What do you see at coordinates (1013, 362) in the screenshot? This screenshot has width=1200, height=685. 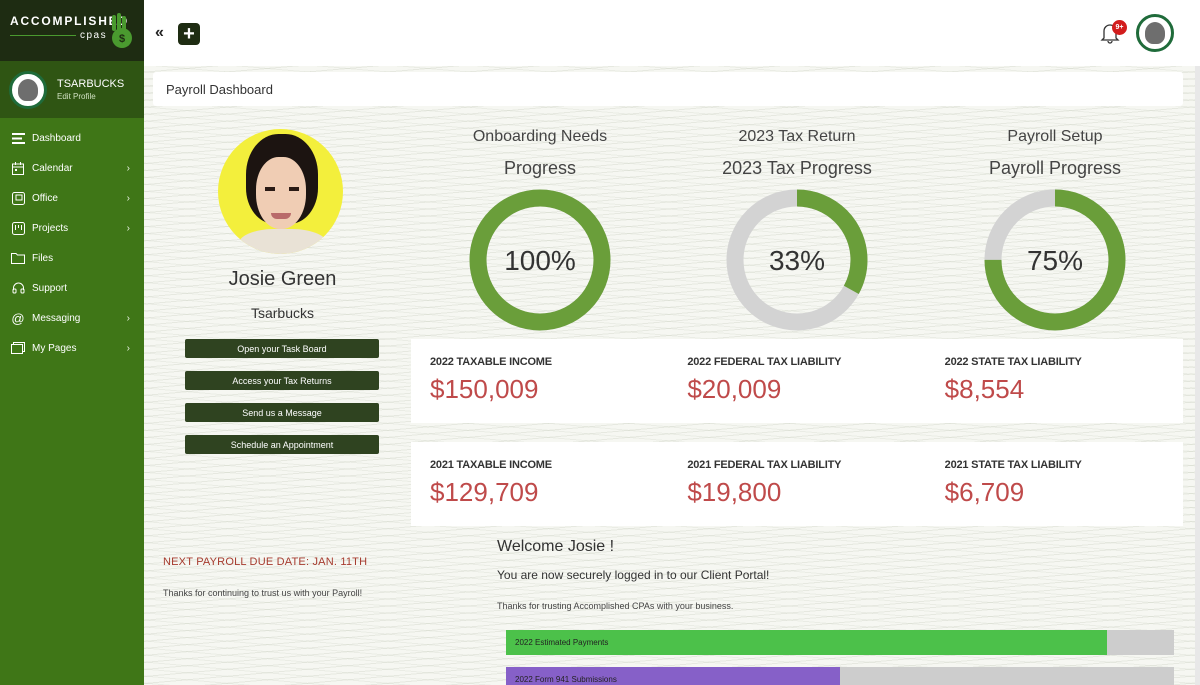 I see `stat-label: 2022 STATE TAX LIABILITY` at bounding box center [1013, 362].